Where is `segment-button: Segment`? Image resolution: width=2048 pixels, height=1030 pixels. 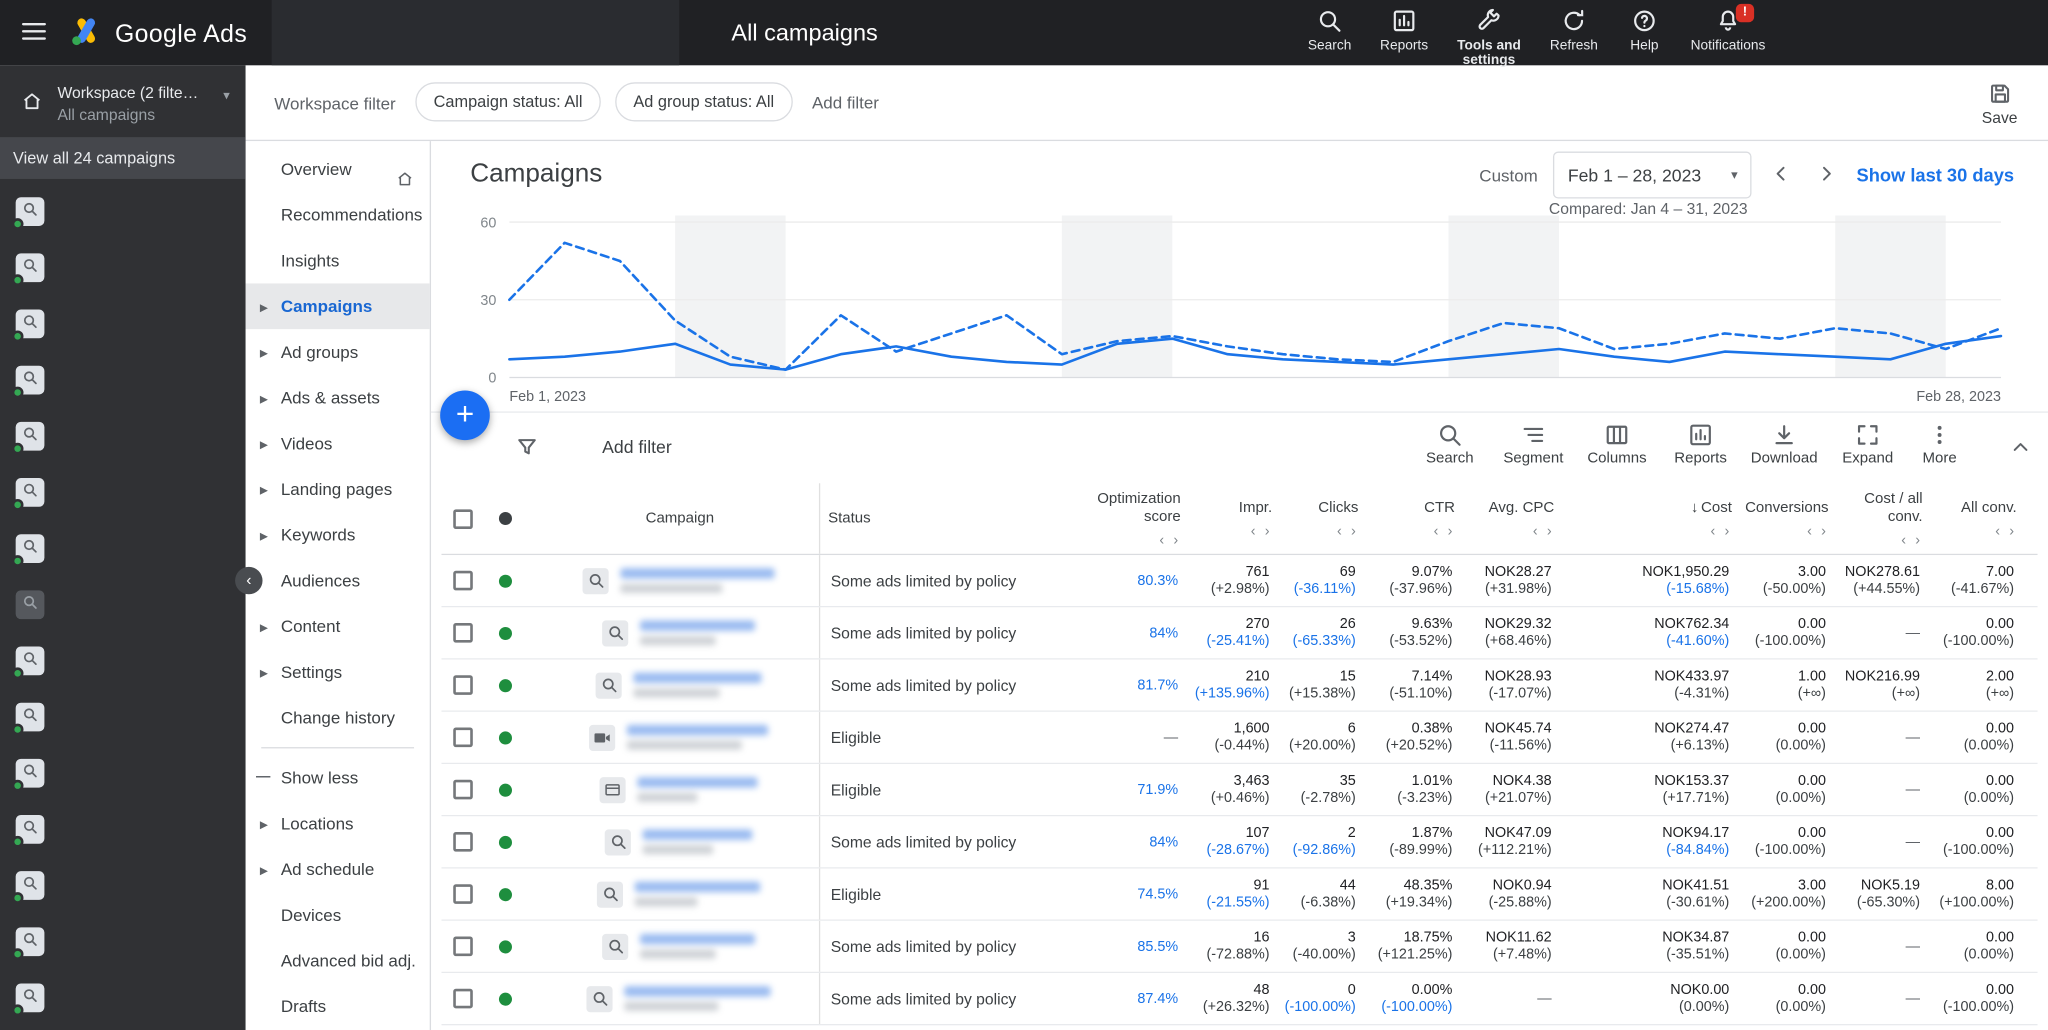
segment-button: Segment is located at coordinates (1534, 444).